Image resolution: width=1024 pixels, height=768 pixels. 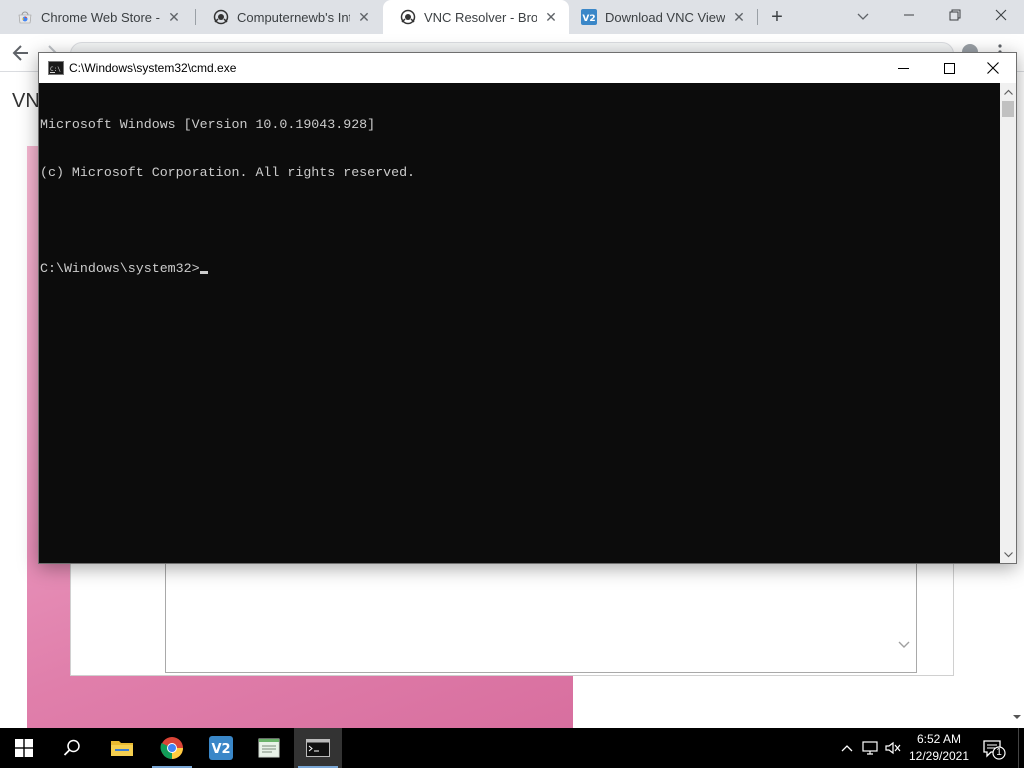 I want to click on restore-icon, so click(x=955, y=15).